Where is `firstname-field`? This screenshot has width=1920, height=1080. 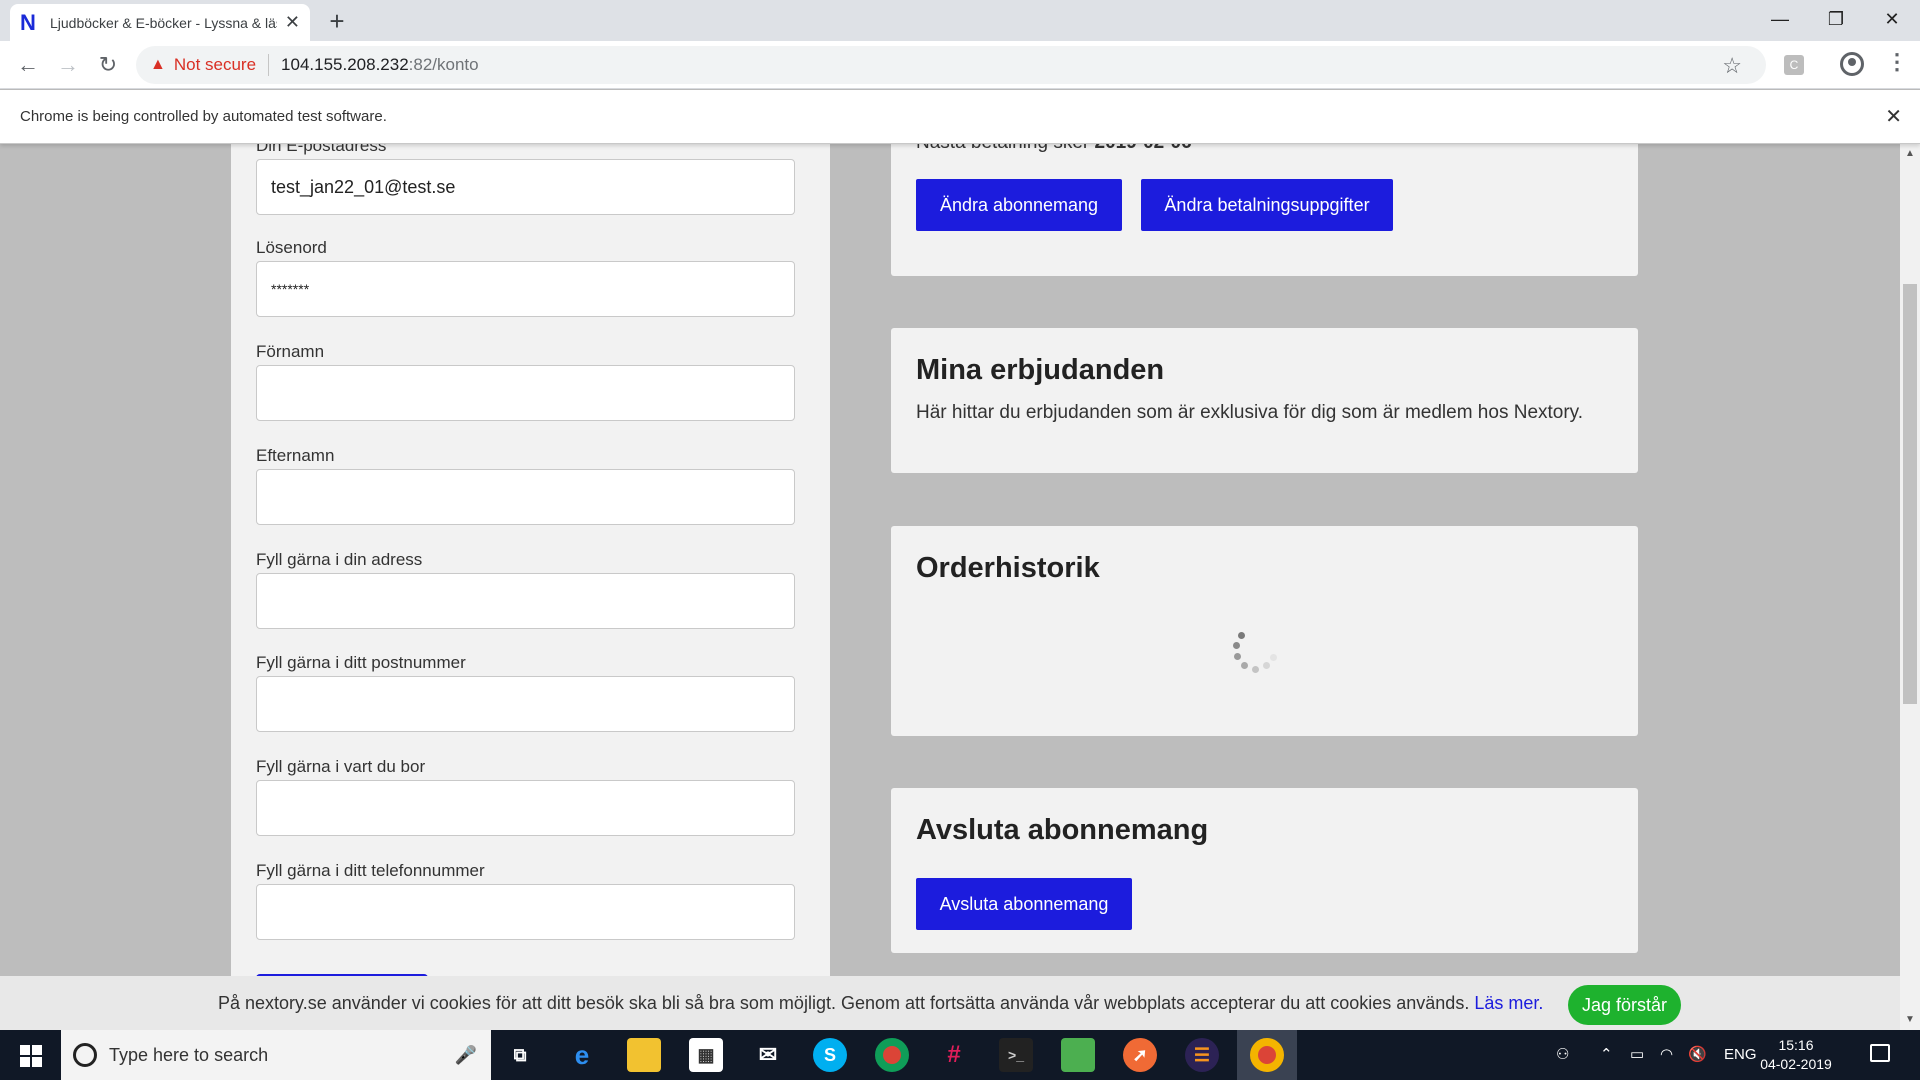 firstname-field is located at coordinates (525, 393).